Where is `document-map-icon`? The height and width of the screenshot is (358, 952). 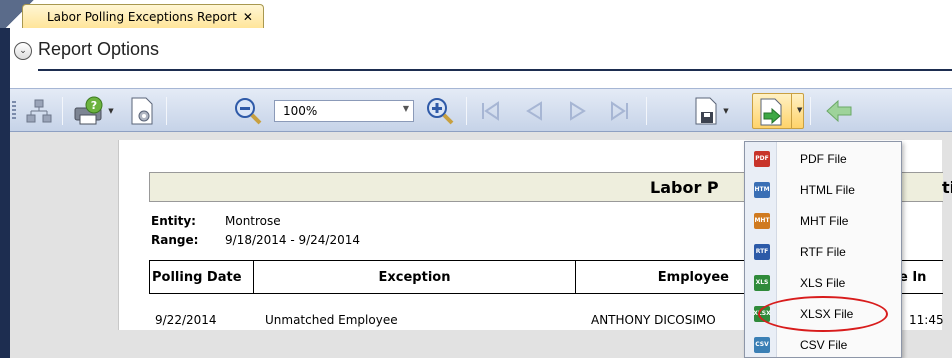 document-map-icon is located at coordinates (39, 111).